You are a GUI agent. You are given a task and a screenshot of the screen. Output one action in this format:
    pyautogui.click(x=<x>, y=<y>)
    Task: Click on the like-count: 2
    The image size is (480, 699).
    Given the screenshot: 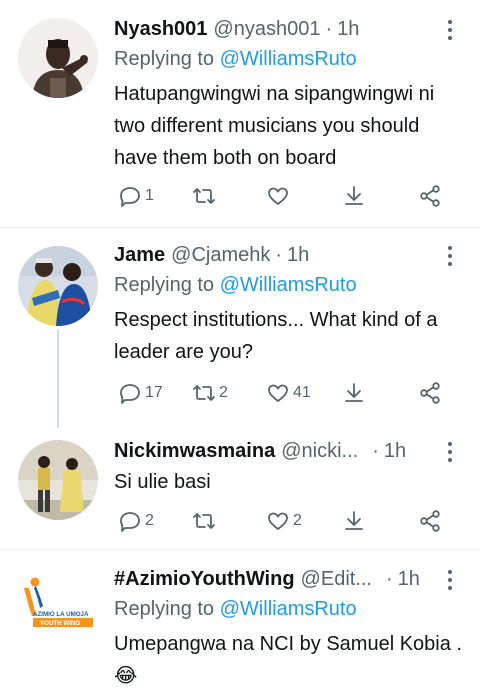 What is the action you would take?
    pyautogui.click(x=297, y=520)
    